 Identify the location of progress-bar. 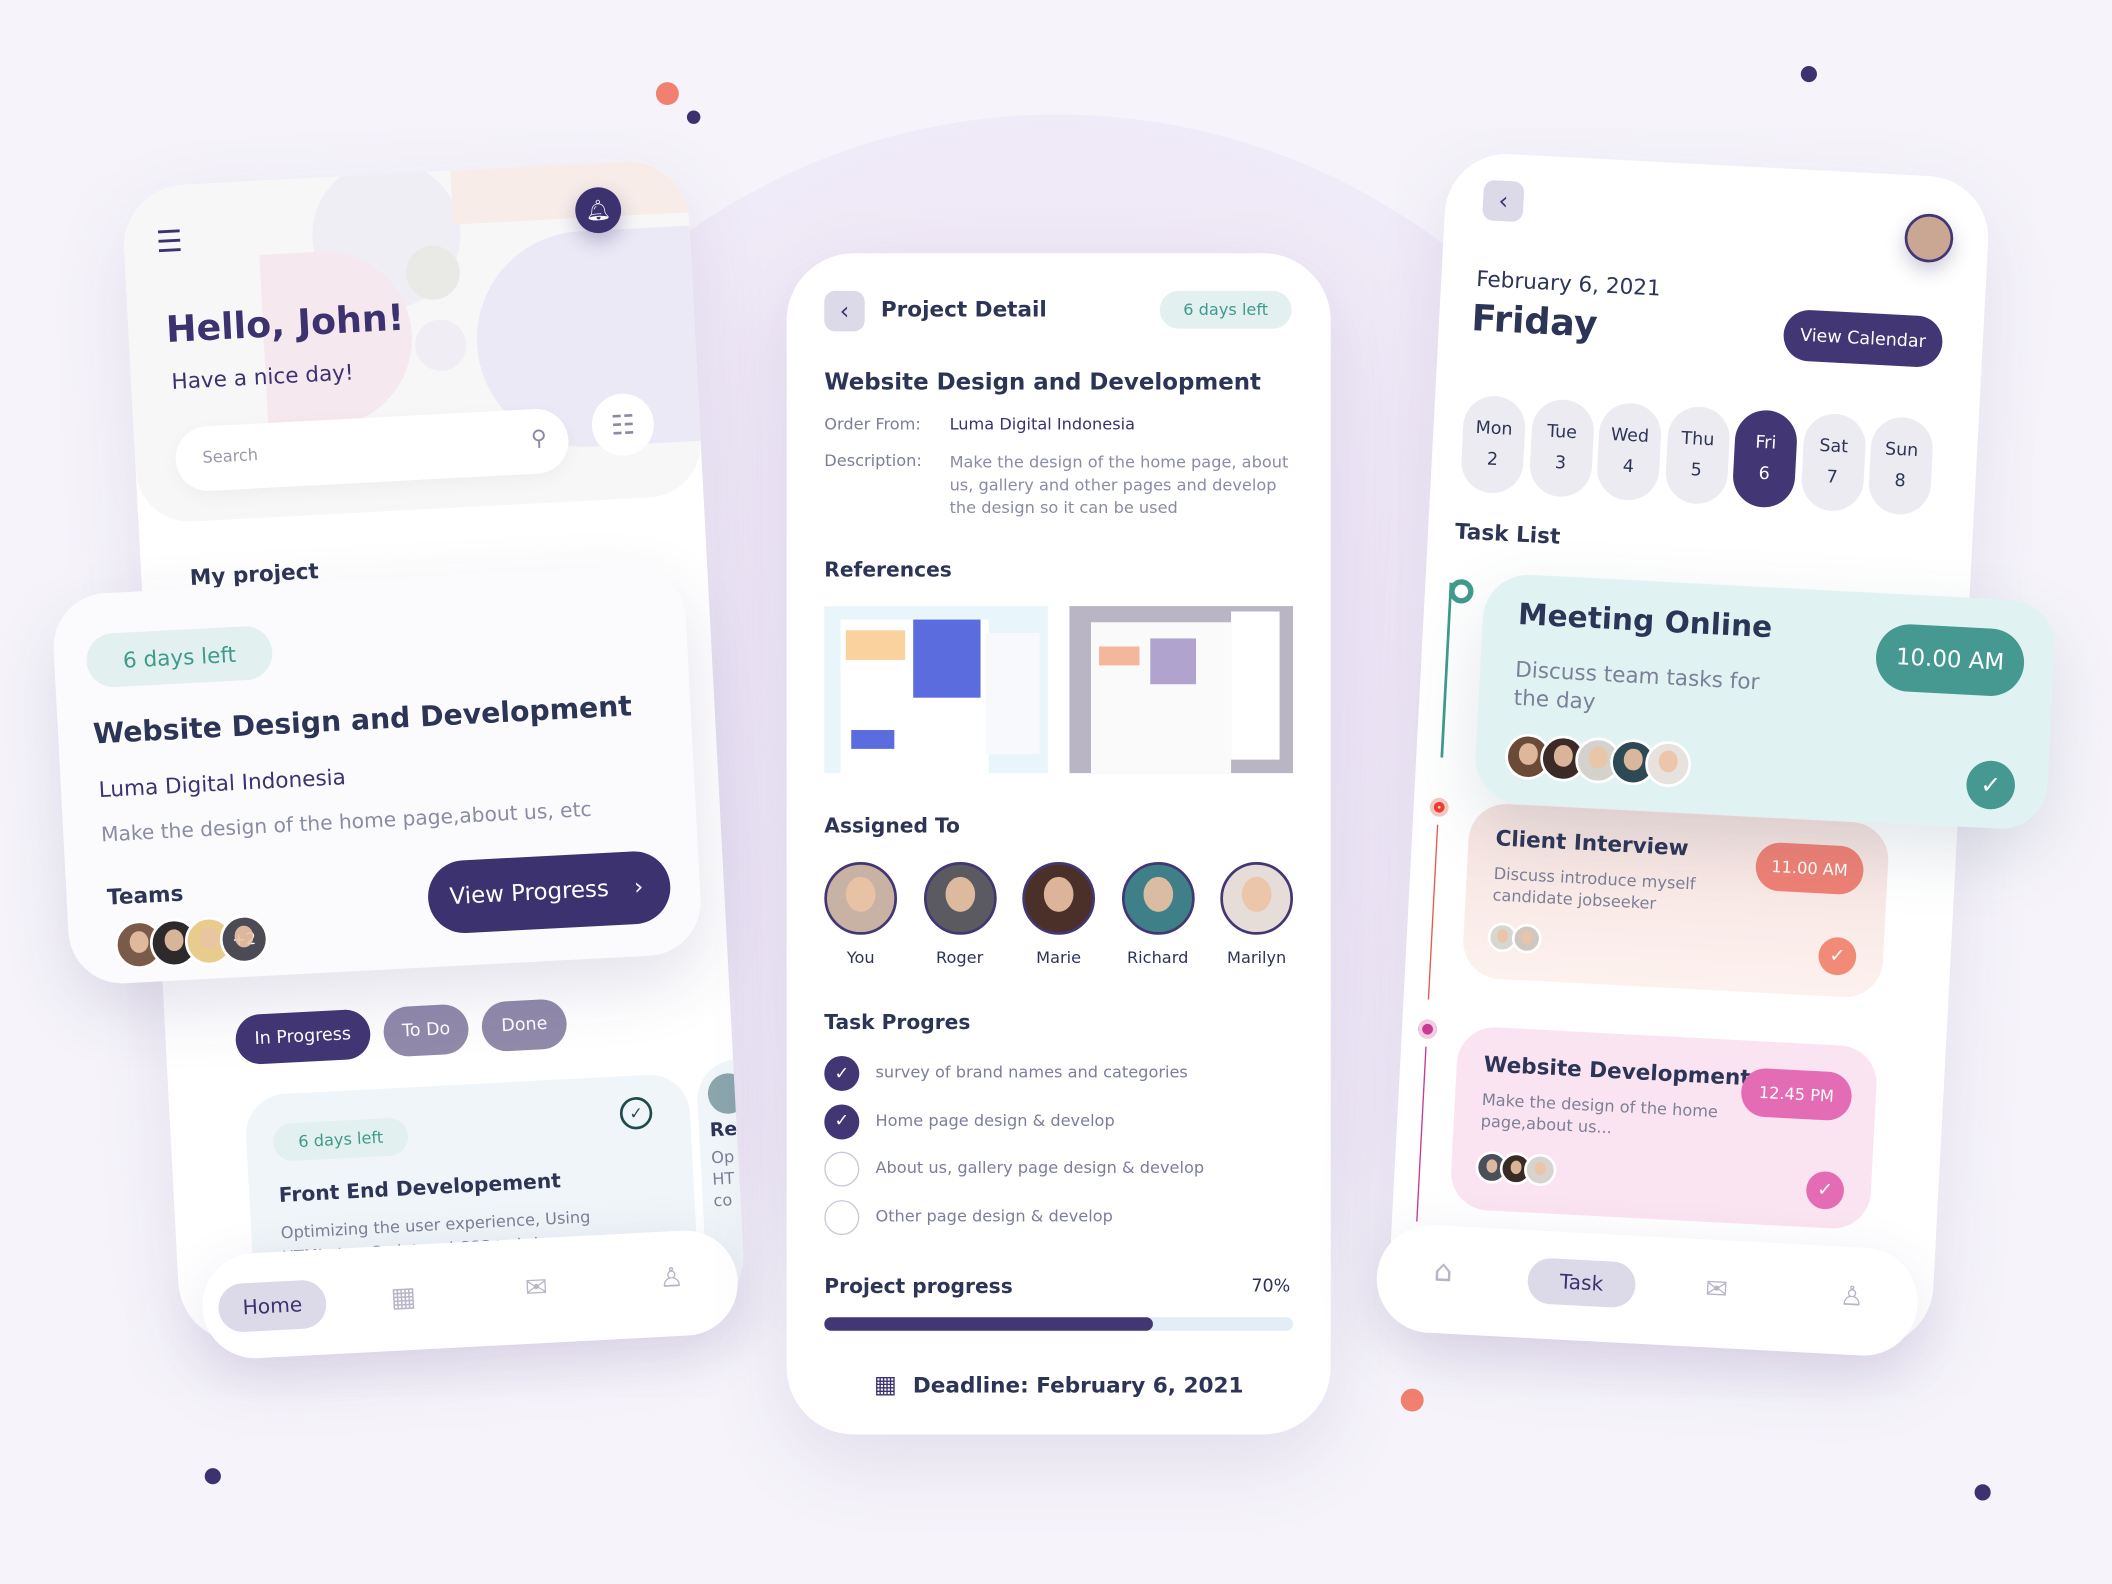
(1059, 1324).